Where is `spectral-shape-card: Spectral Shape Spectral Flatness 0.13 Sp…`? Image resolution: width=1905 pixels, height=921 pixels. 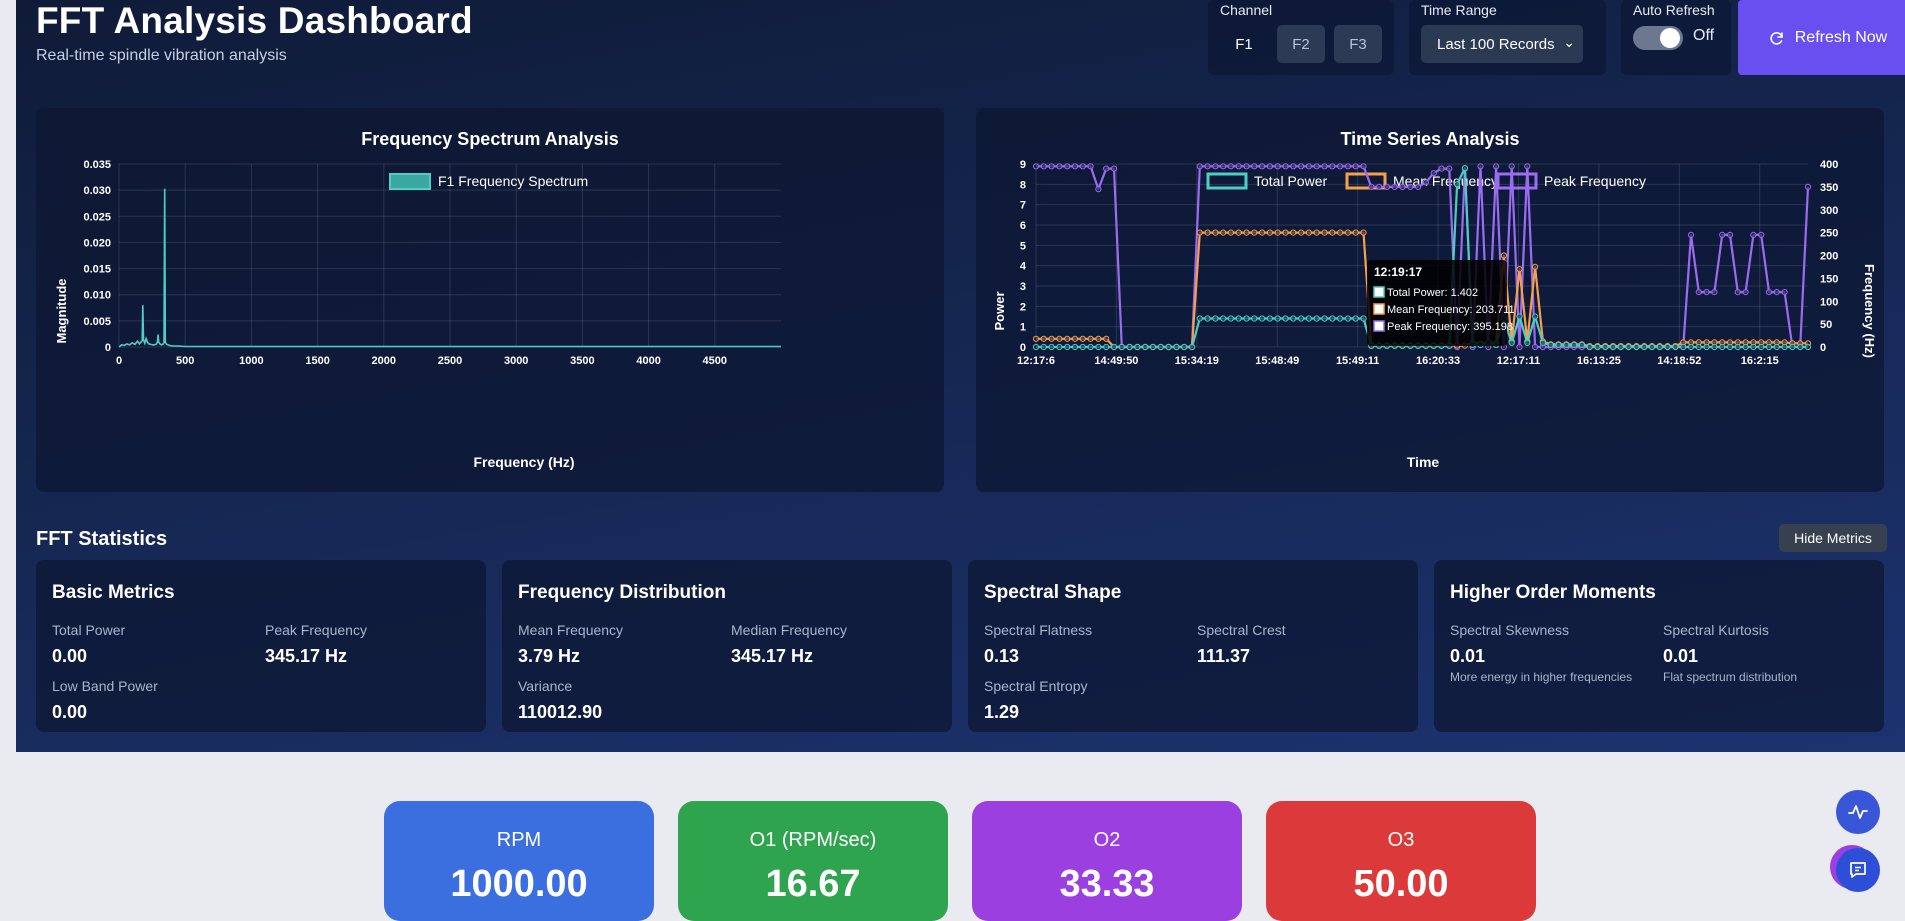 spectral-shape-card: Spectral Shape Spectral Flatness 0.13 Sp… is located at coordinates (1193, 646).